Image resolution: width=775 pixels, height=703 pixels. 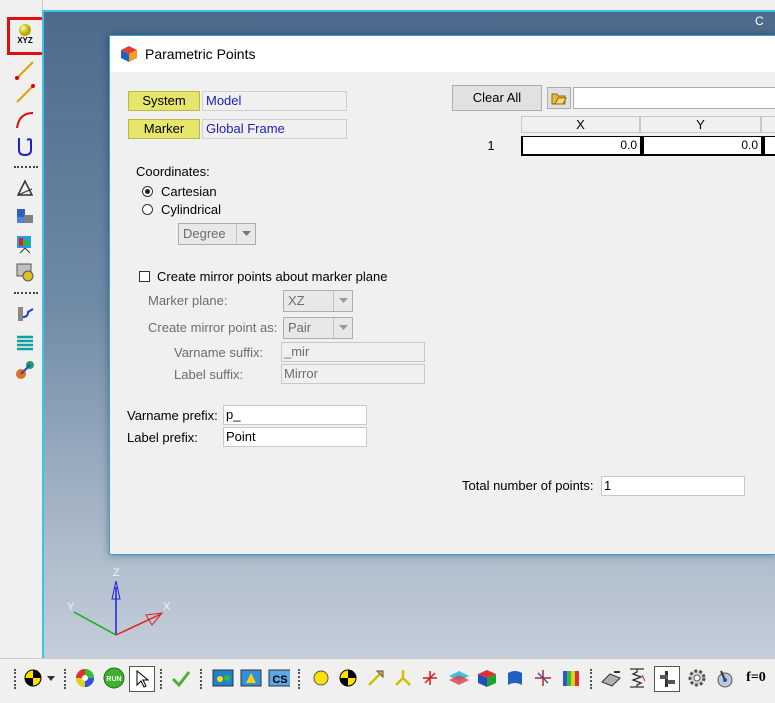 I want to click on run-button: RUN, so click(x=114, y=678).